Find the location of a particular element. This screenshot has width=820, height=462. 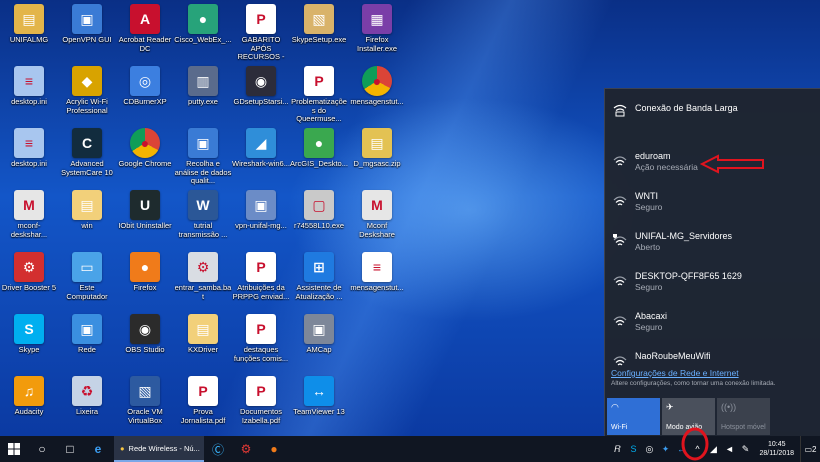

wifi-network-ssid: eduroam is located at coordinates (653, 156).